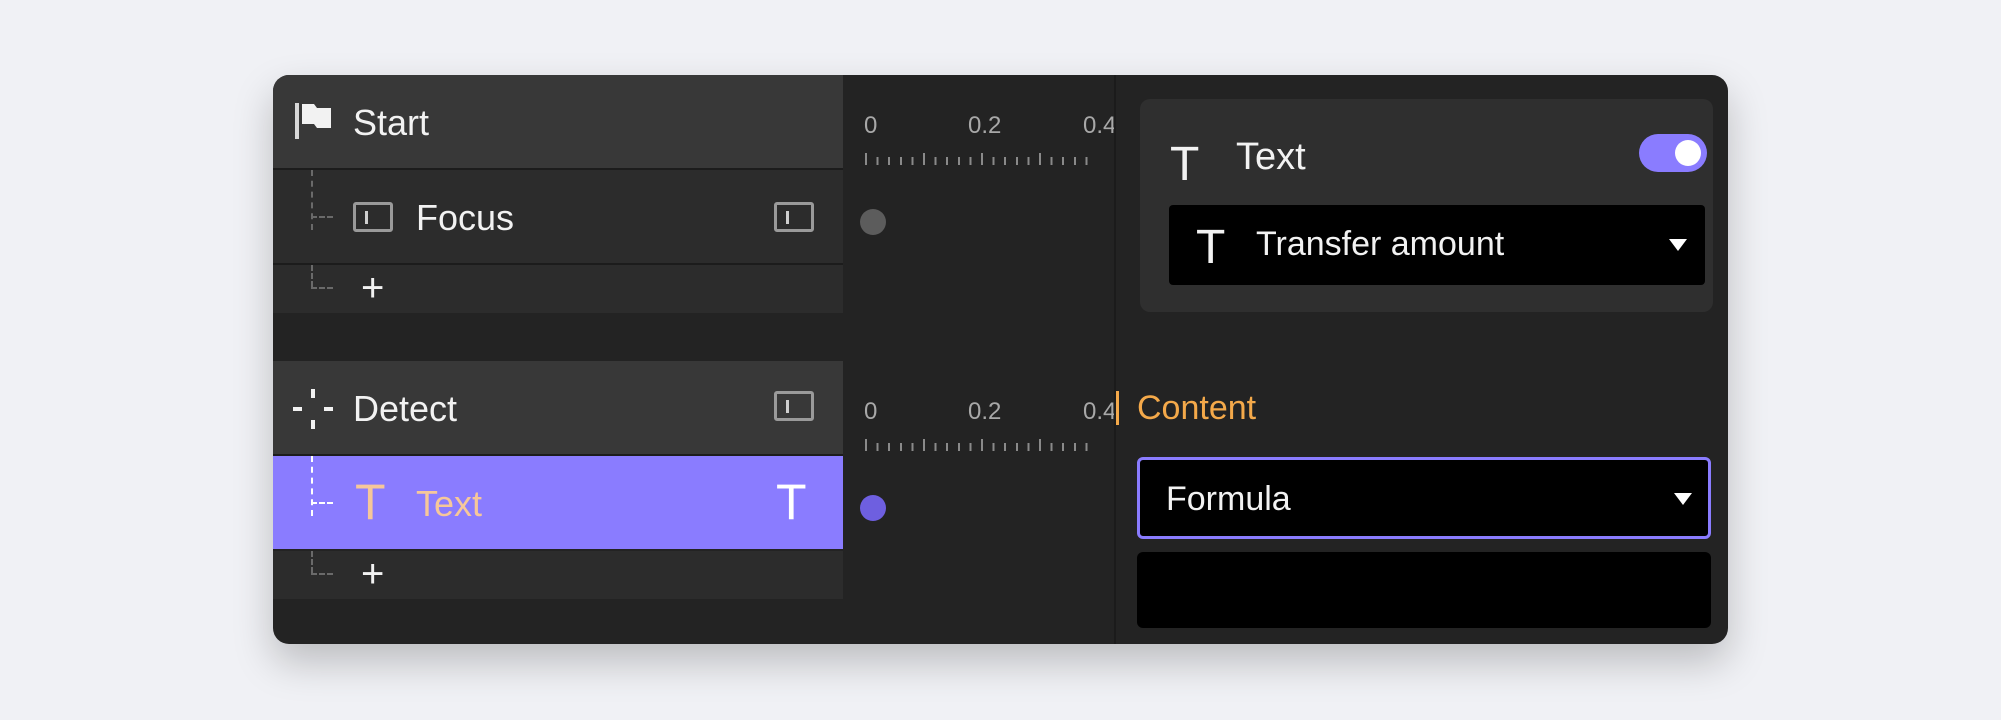 This screenshot has width=2001, height=720. What do you see at coordinates (1380, 244) in the screenshot?
I see `select-value: Transfer amount` at bounding box center [1380, 244].